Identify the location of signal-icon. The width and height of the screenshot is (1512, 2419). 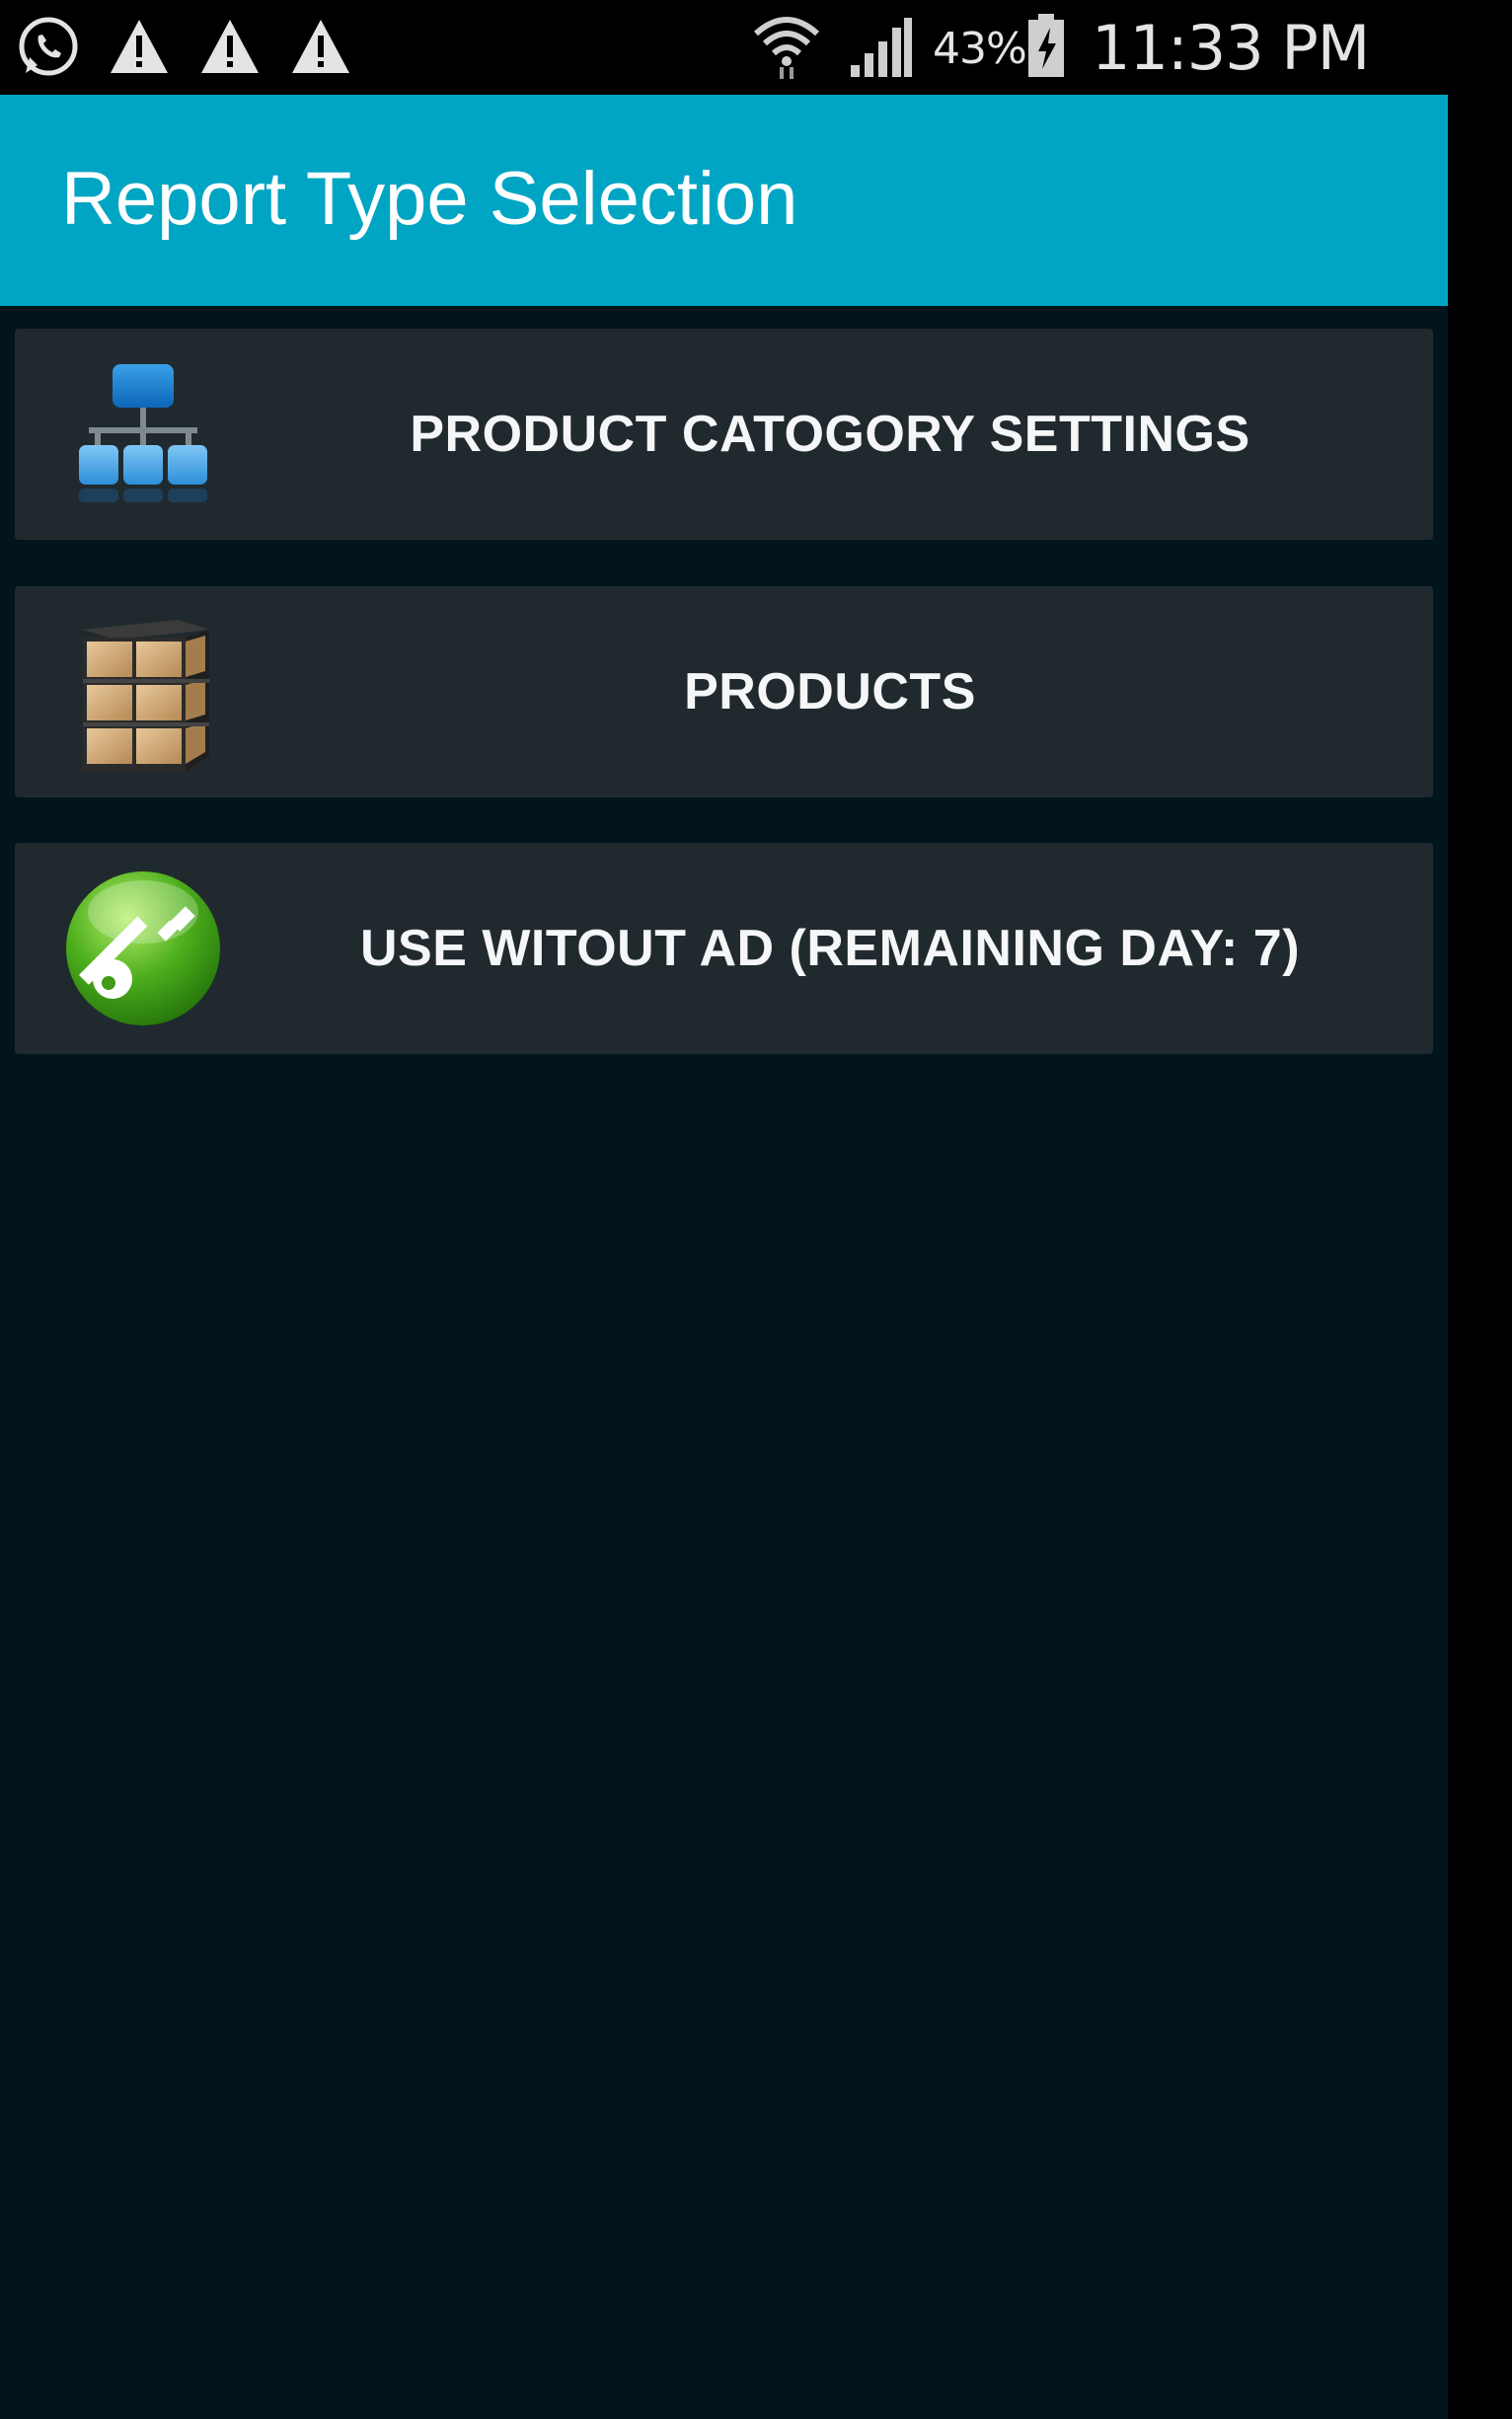
(882, 49).